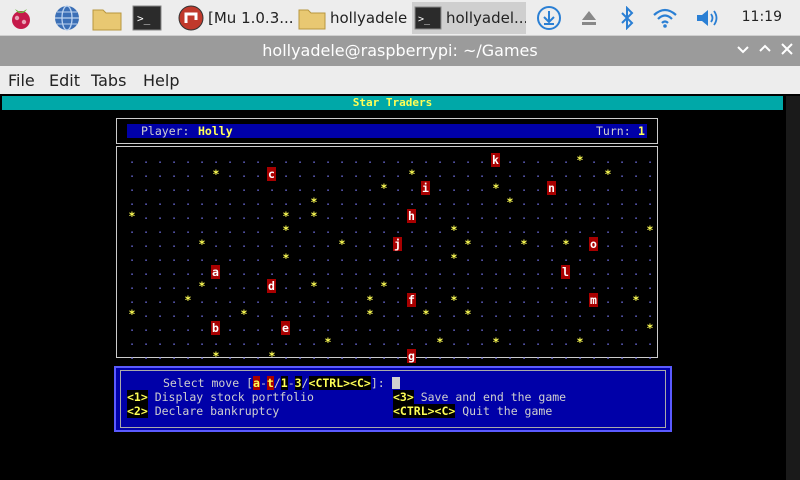 This screenshot has height=480, width=800. What do you see at coordinates (403, 397) in the screenshot?
I see `option-3-key: <3>` at bounding box center [403, 397].